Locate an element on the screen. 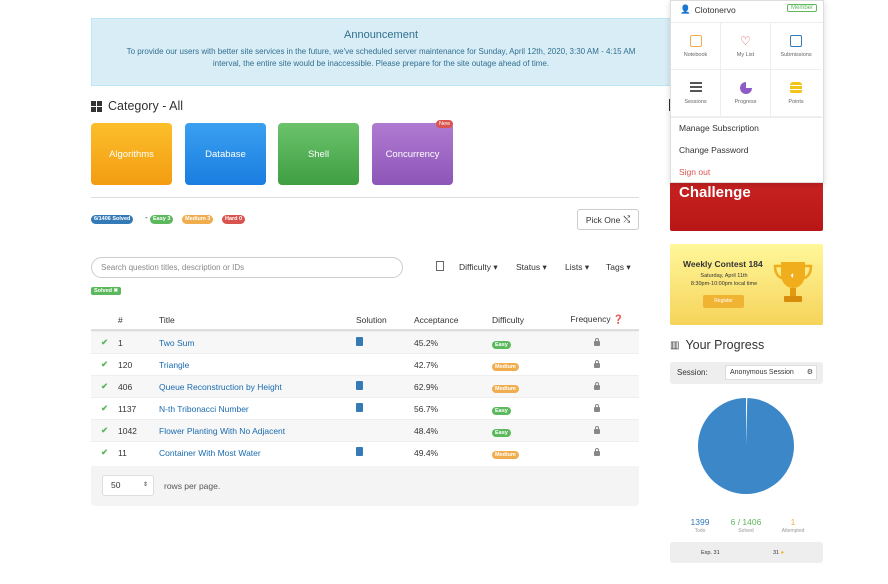 Image resolution: width=888 pixels, height=584 pixels. sessions-link: Sessions is located at coordinates (696, 93).